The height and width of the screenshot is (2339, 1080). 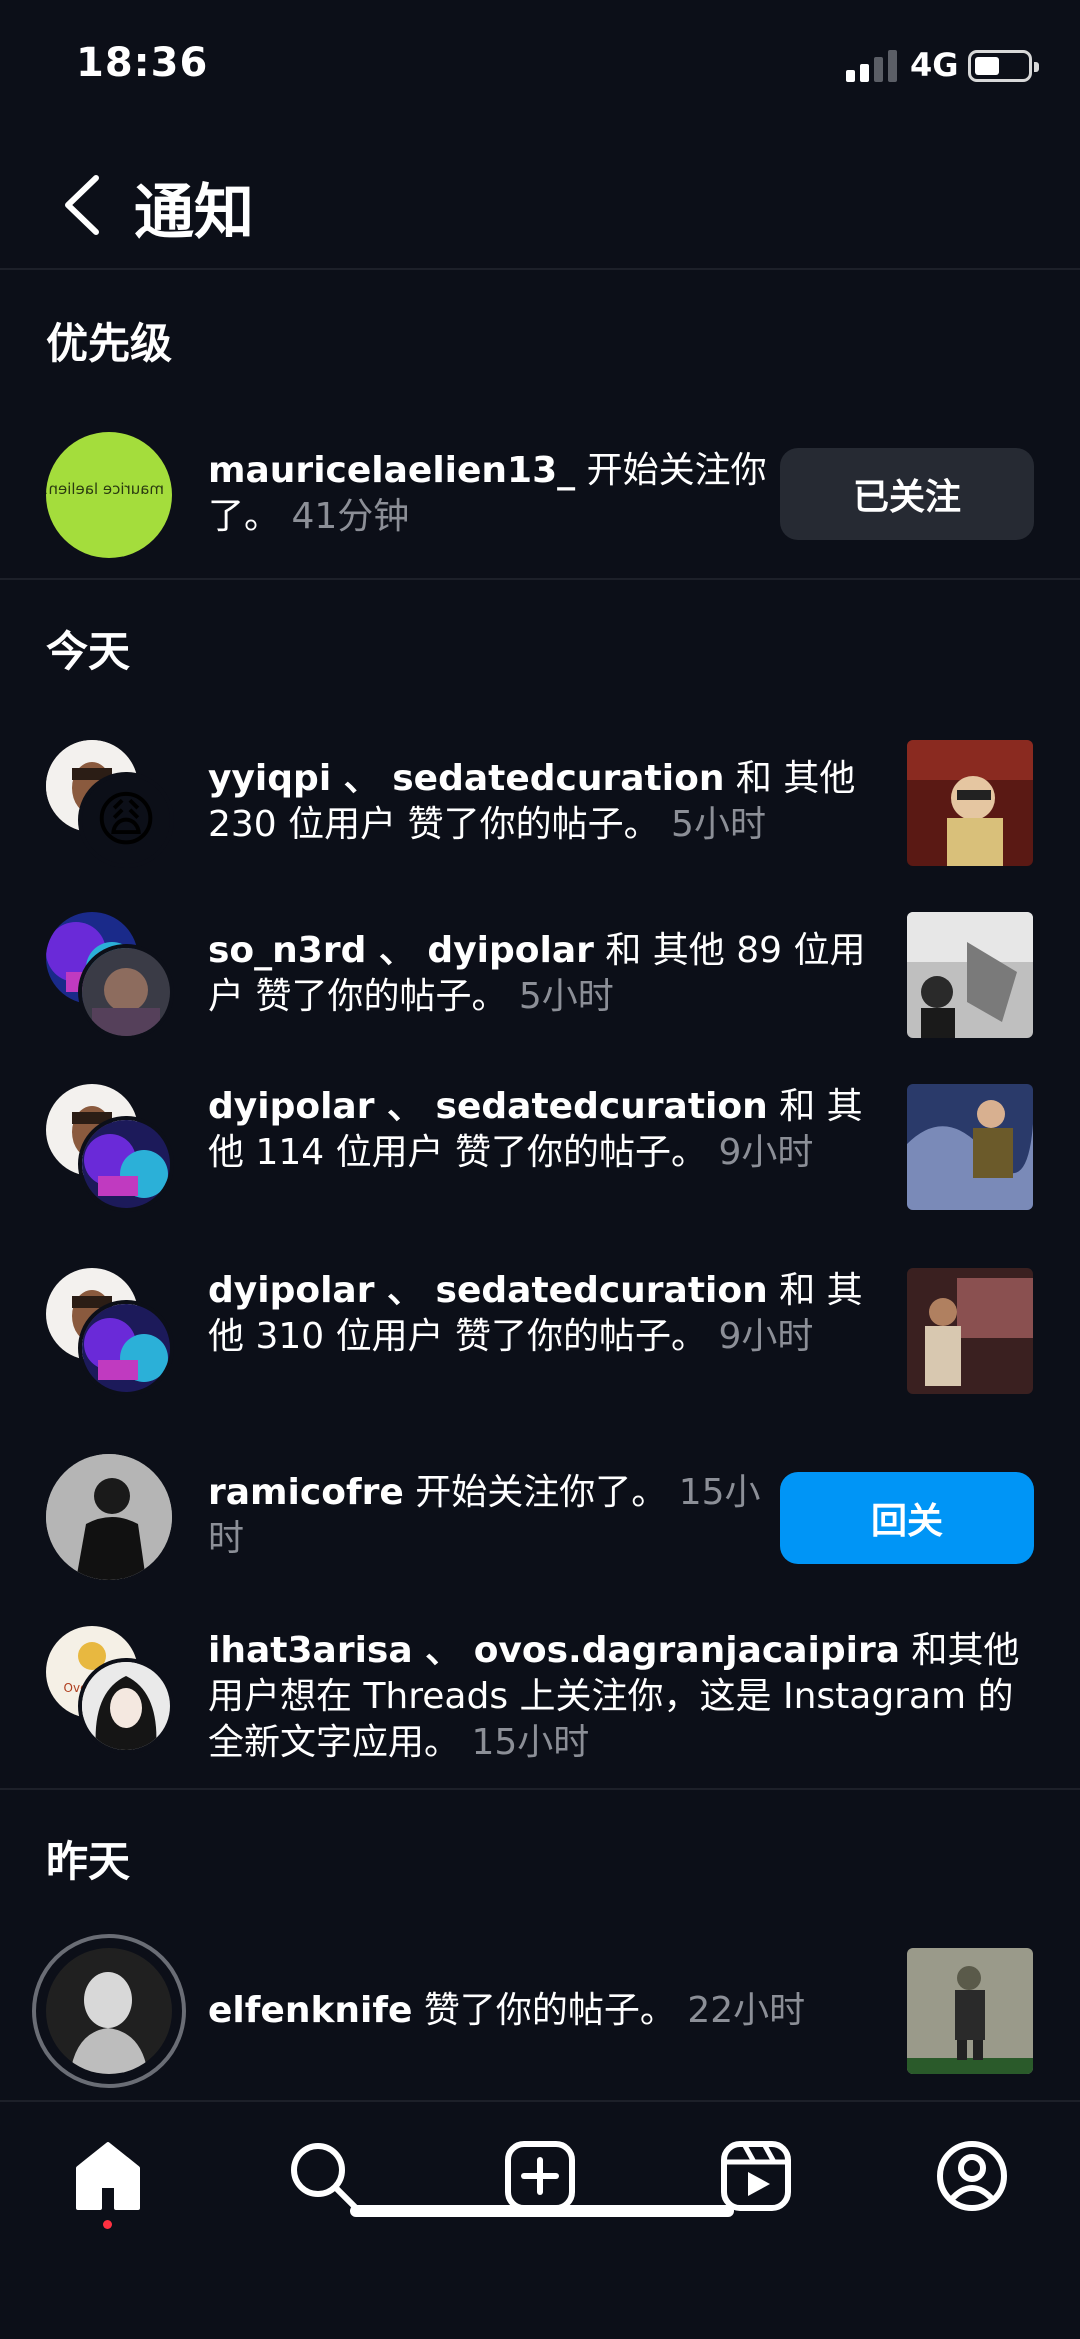 I want to click on back-arrow-icon, so click(x=86, y=205).